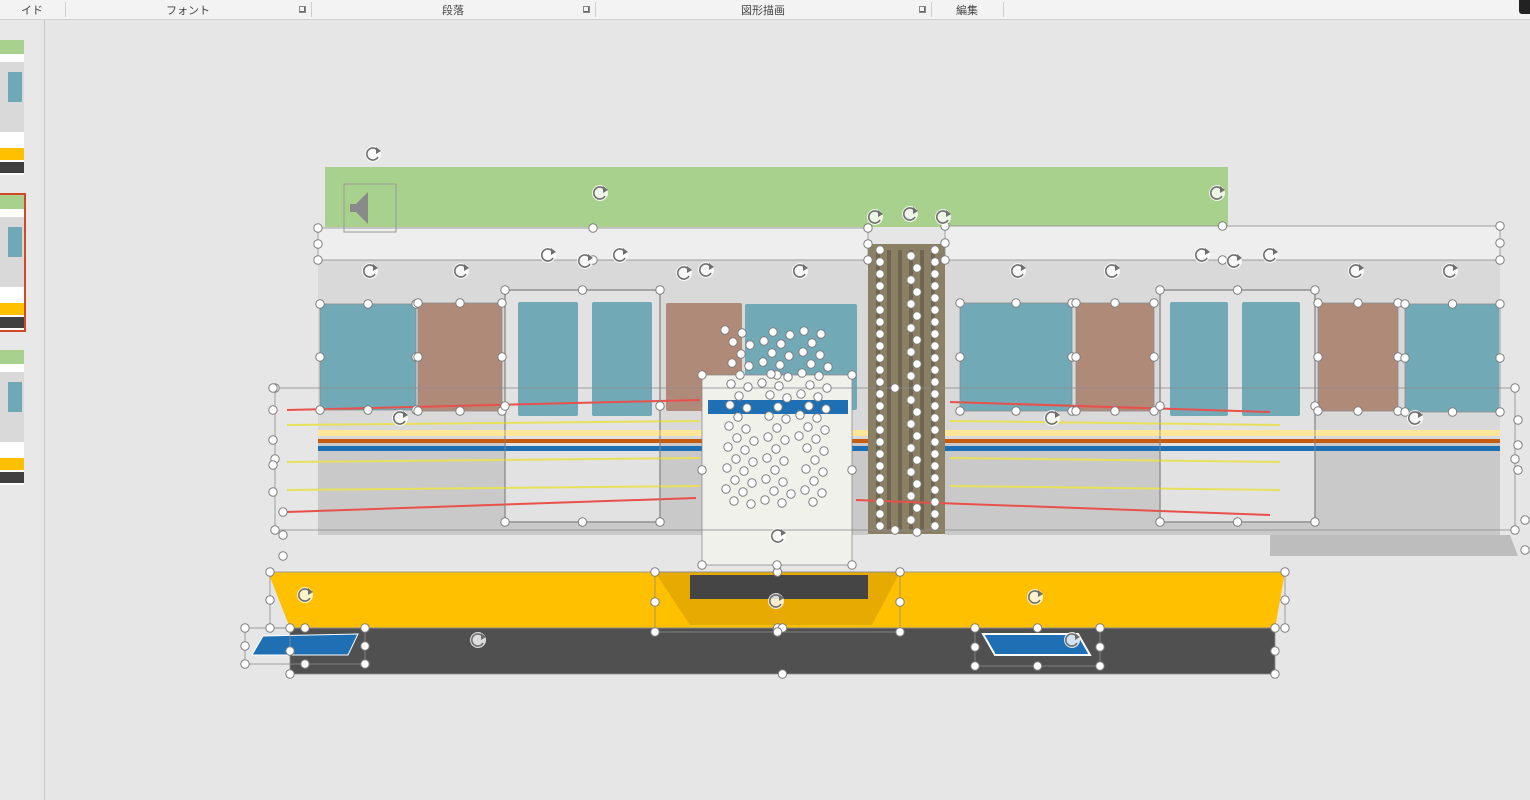 Image resolution: width=1530 pixels, height=800 pixels. Describe the element at coordinates (1358, 357) in the screenshot. I see `window-panel` at that location.